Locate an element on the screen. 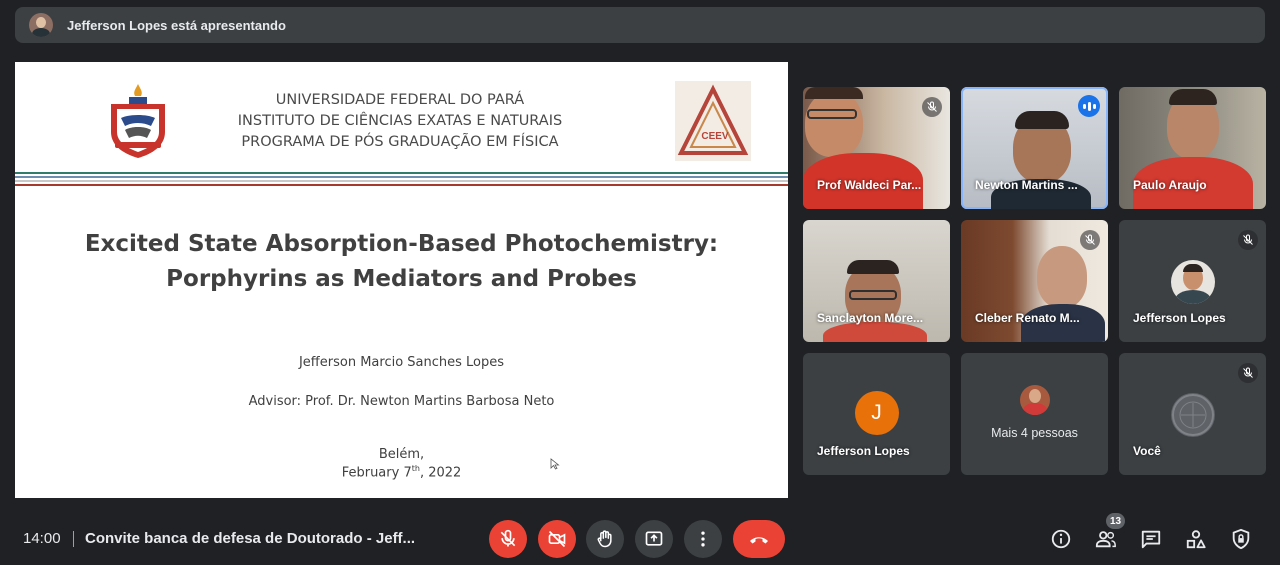  self-avatar is located at coordinates (1192, 415).